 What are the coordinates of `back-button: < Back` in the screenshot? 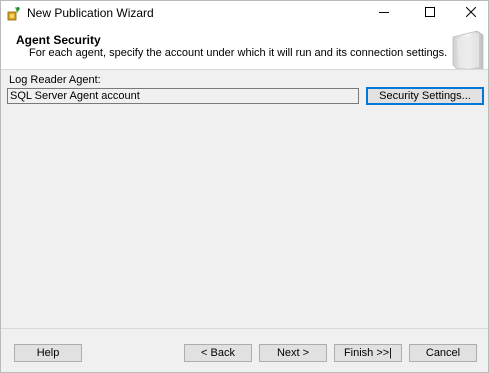 It's located at (218, 353).